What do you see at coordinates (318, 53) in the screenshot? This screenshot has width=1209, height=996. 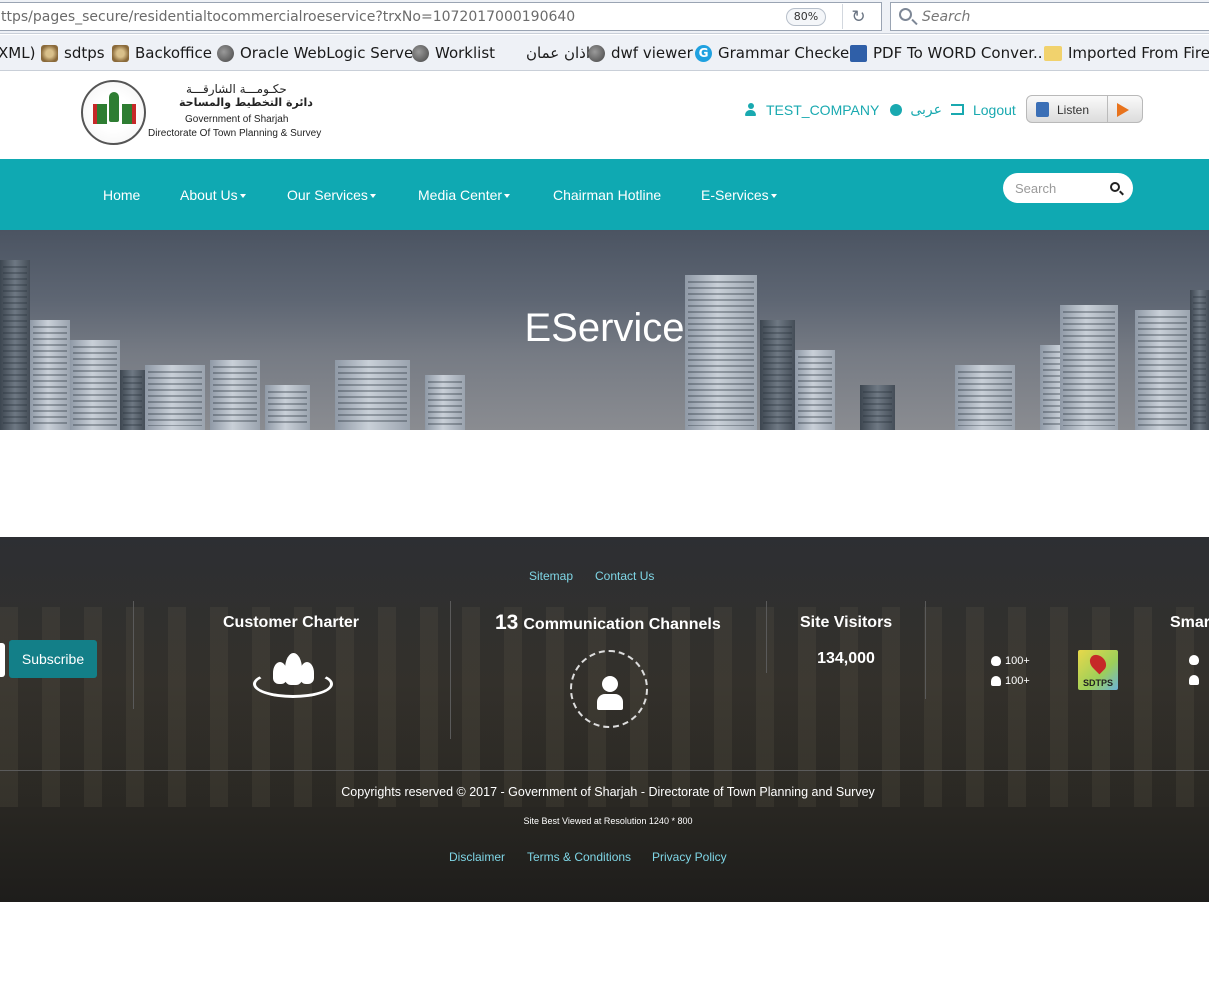 I see `bookmark-weblogic: Oracle WebLogic Server` at bounding box center [318, 53].